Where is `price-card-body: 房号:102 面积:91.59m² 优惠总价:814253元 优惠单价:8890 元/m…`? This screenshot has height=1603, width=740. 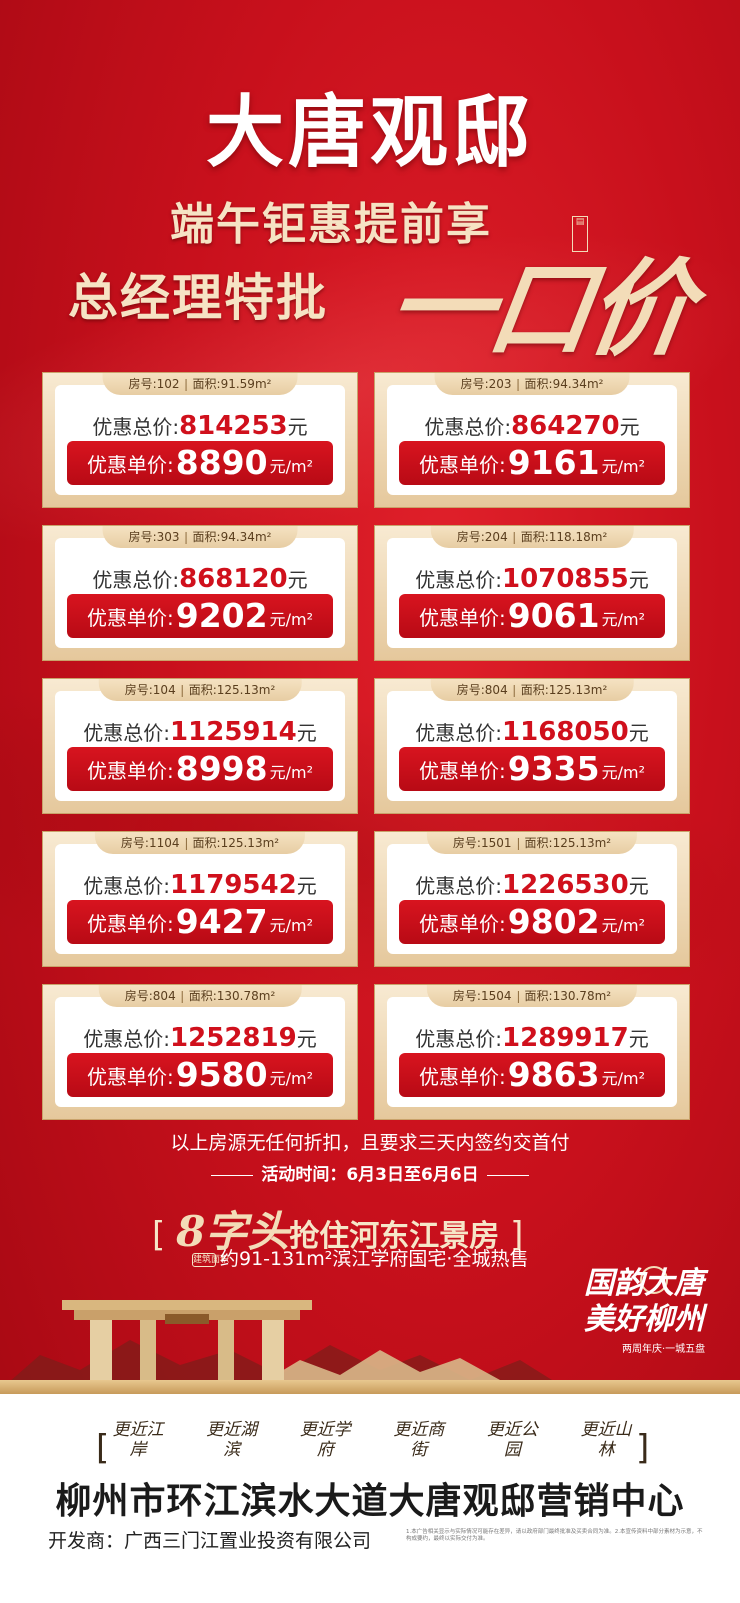 price-card-body: 房号:102 面积:91.59m² 优惠总价:814253元 优惠单价:8890 元/m… is located at coordinates (200, 434).